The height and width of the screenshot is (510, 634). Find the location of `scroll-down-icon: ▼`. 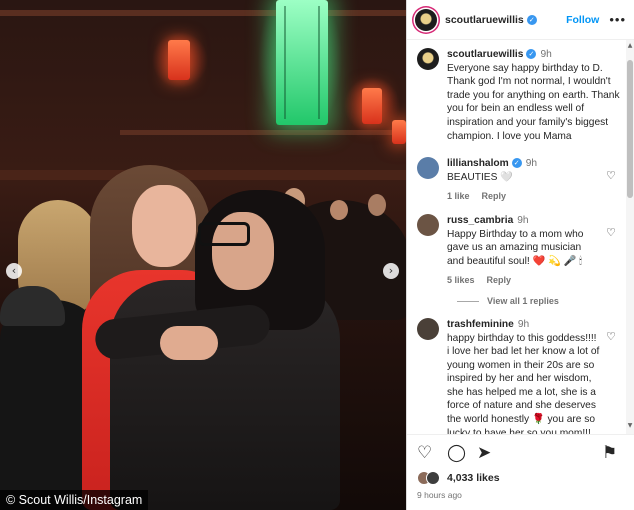

scroll-down-icon: ▼ is located at coordinates (630, 427).